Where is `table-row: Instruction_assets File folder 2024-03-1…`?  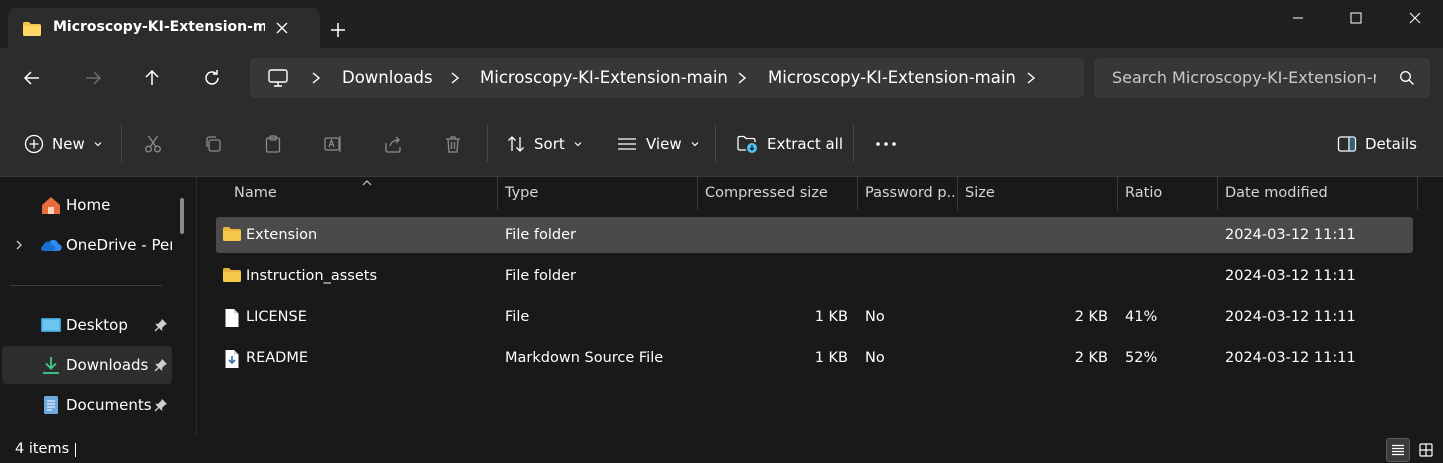 table-row: Instruction_assets File folder 2024-03-1… is located at coordinates (814, 276).